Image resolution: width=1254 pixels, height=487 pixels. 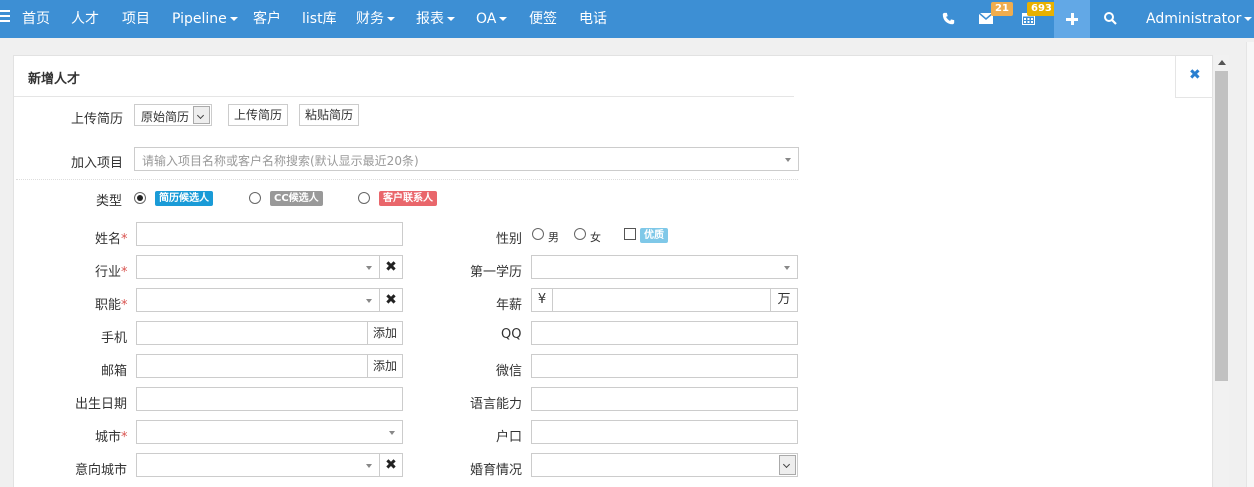 What do you see at coordinates (664, 267) in the screenshot?
I see `education-select` at bounding box center [664, 267].